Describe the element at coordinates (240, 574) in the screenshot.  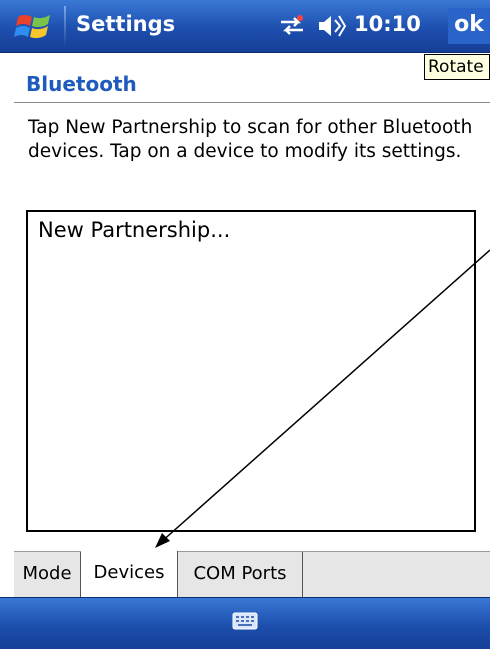
I see `tab-com-ports: COM Ports` at that location.